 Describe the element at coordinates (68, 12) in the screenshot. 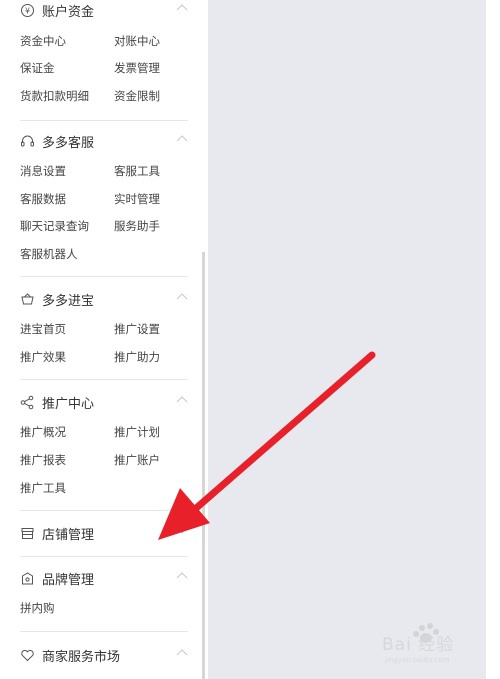

I see `section-title: 账户资金` at that location.